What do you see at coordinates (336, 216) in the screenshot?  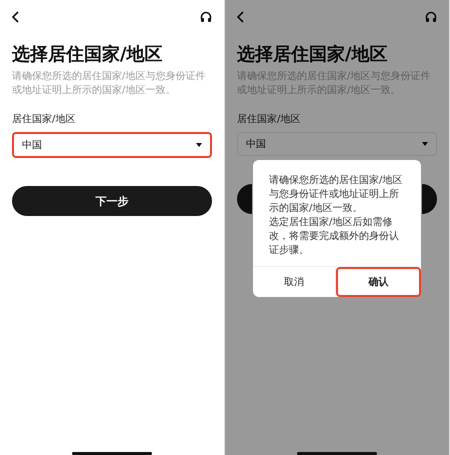 I see `dialog-message: 请确保您所选的居住国家/地区与您身份证件或地址证明上所示的国家/地区一致。 选定居住国家/地区后如需修改，将需要完成额外的身份认证步骤。` at bounding box center [336, 216].